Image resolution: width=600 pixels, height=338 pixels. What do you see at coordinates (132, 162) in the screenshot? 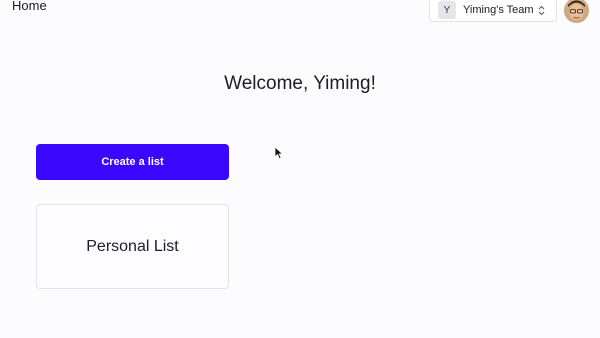
I see `create-list-button: Create a list` at bounding box center [132, 162].